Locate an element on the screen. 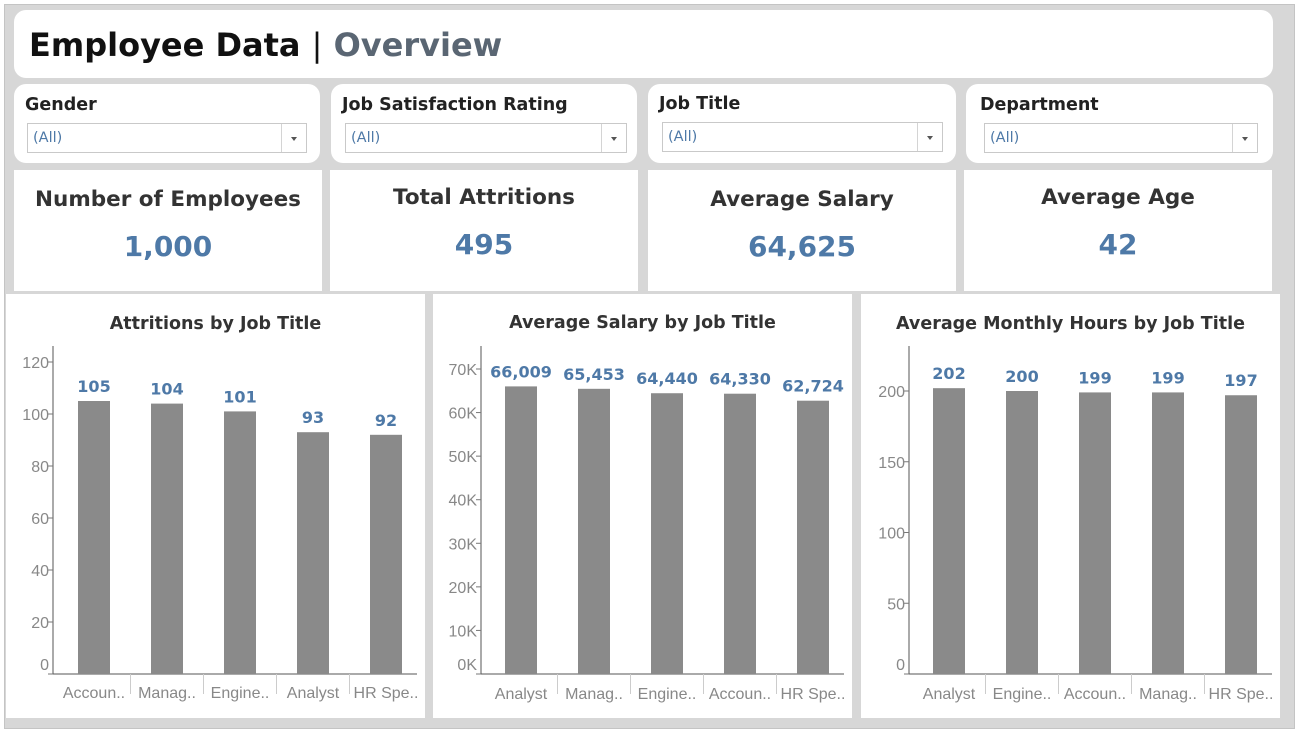  y-tick-label: 50K is located at coordinates (463, 457).